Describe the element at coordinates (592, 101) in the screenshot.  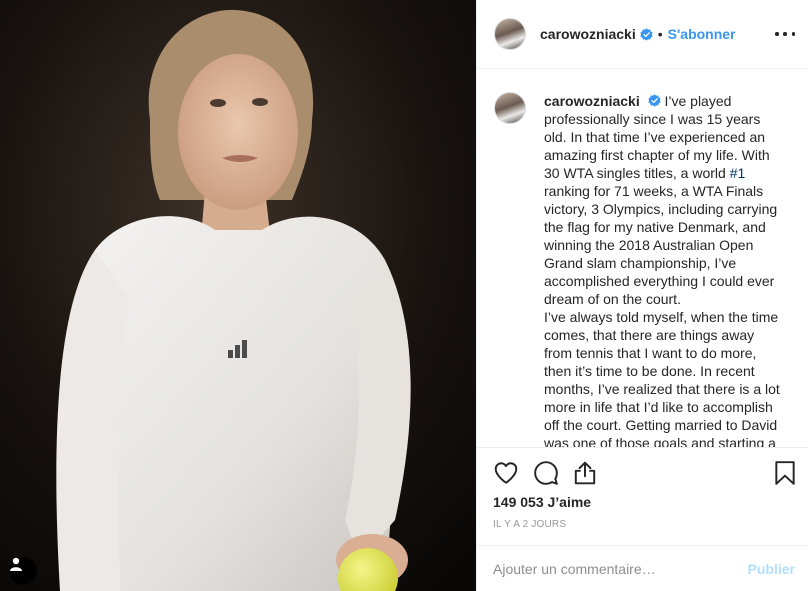
I see `caption-username: carowozniacki` at that location.